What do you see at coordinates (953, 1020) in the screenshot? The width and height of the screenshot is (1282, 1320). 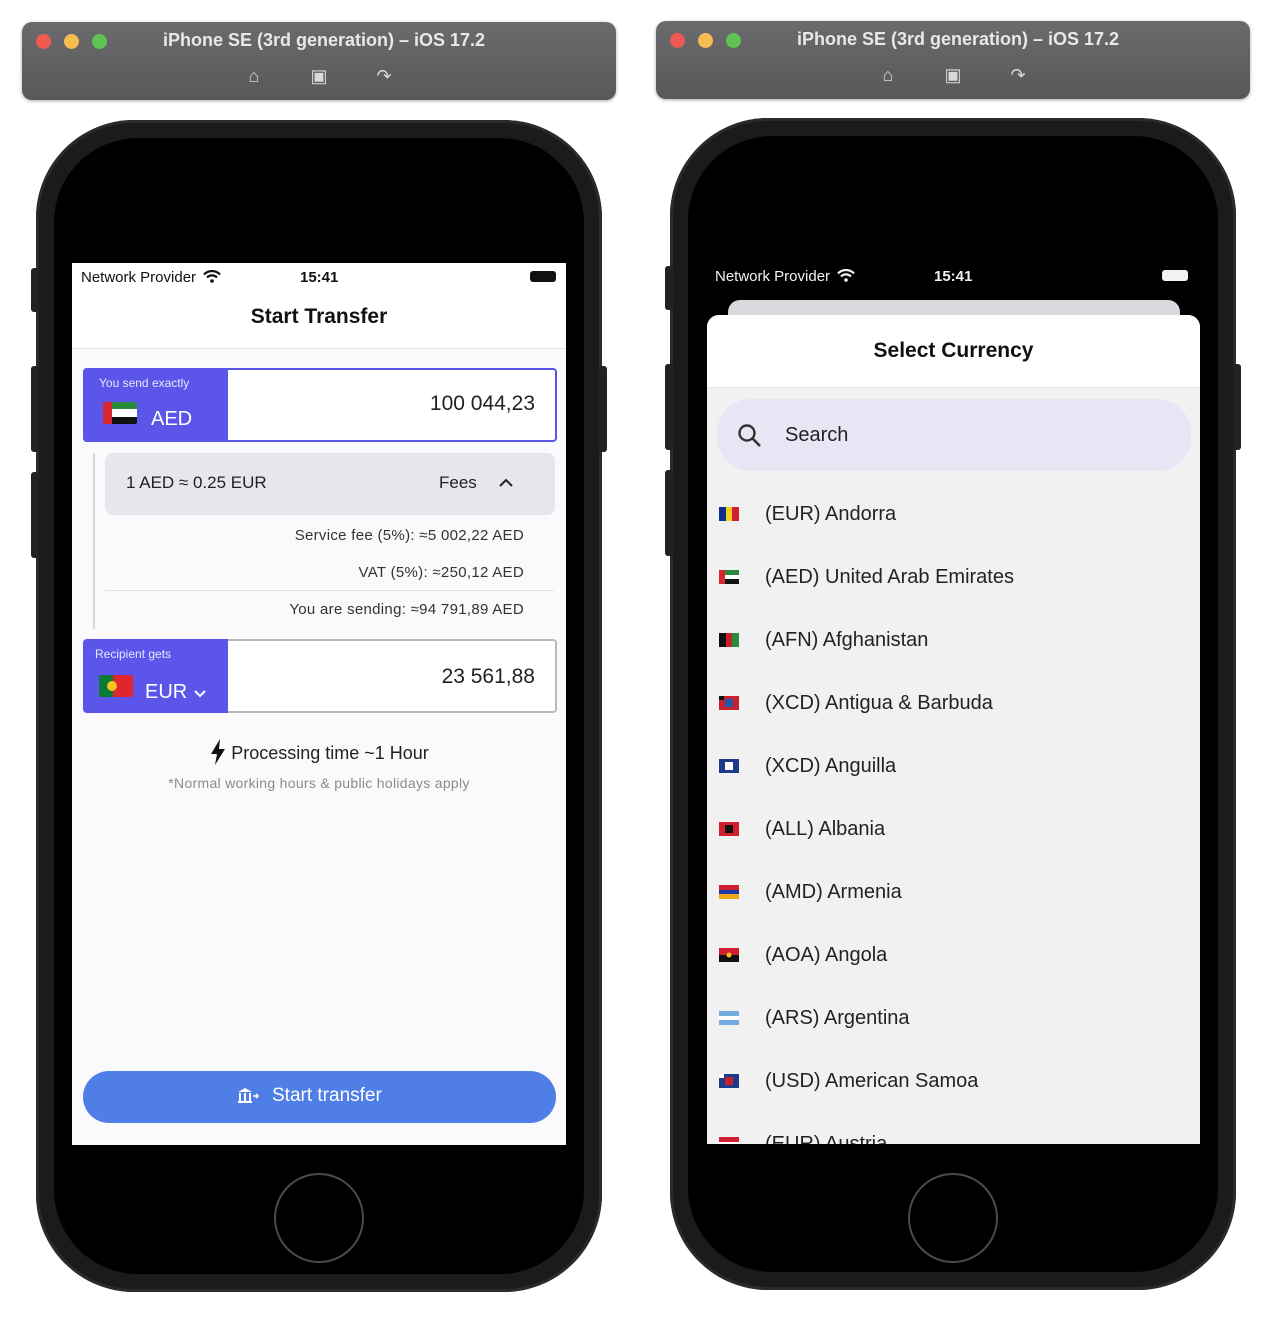 I see `currency-item: (ARS) Argentina` at bounding box center [953, 1020].